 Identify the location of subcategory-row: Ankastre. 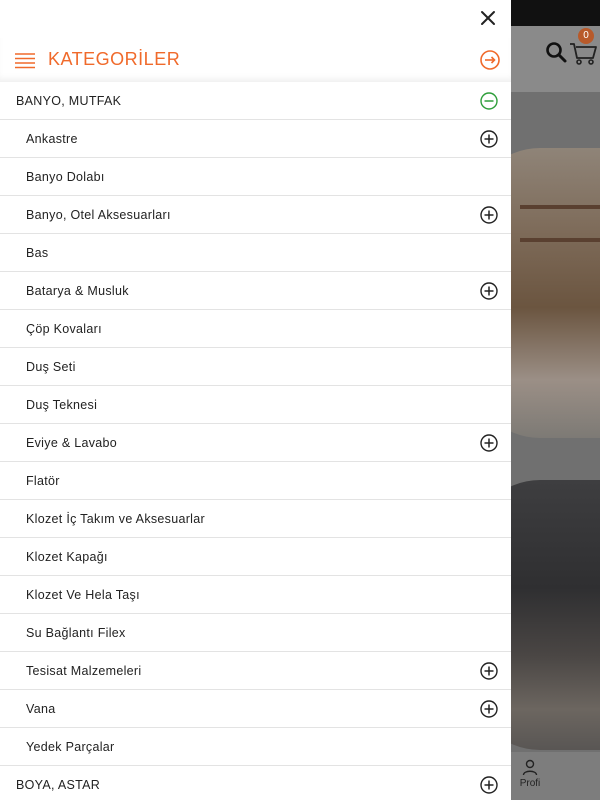
(255, 139).